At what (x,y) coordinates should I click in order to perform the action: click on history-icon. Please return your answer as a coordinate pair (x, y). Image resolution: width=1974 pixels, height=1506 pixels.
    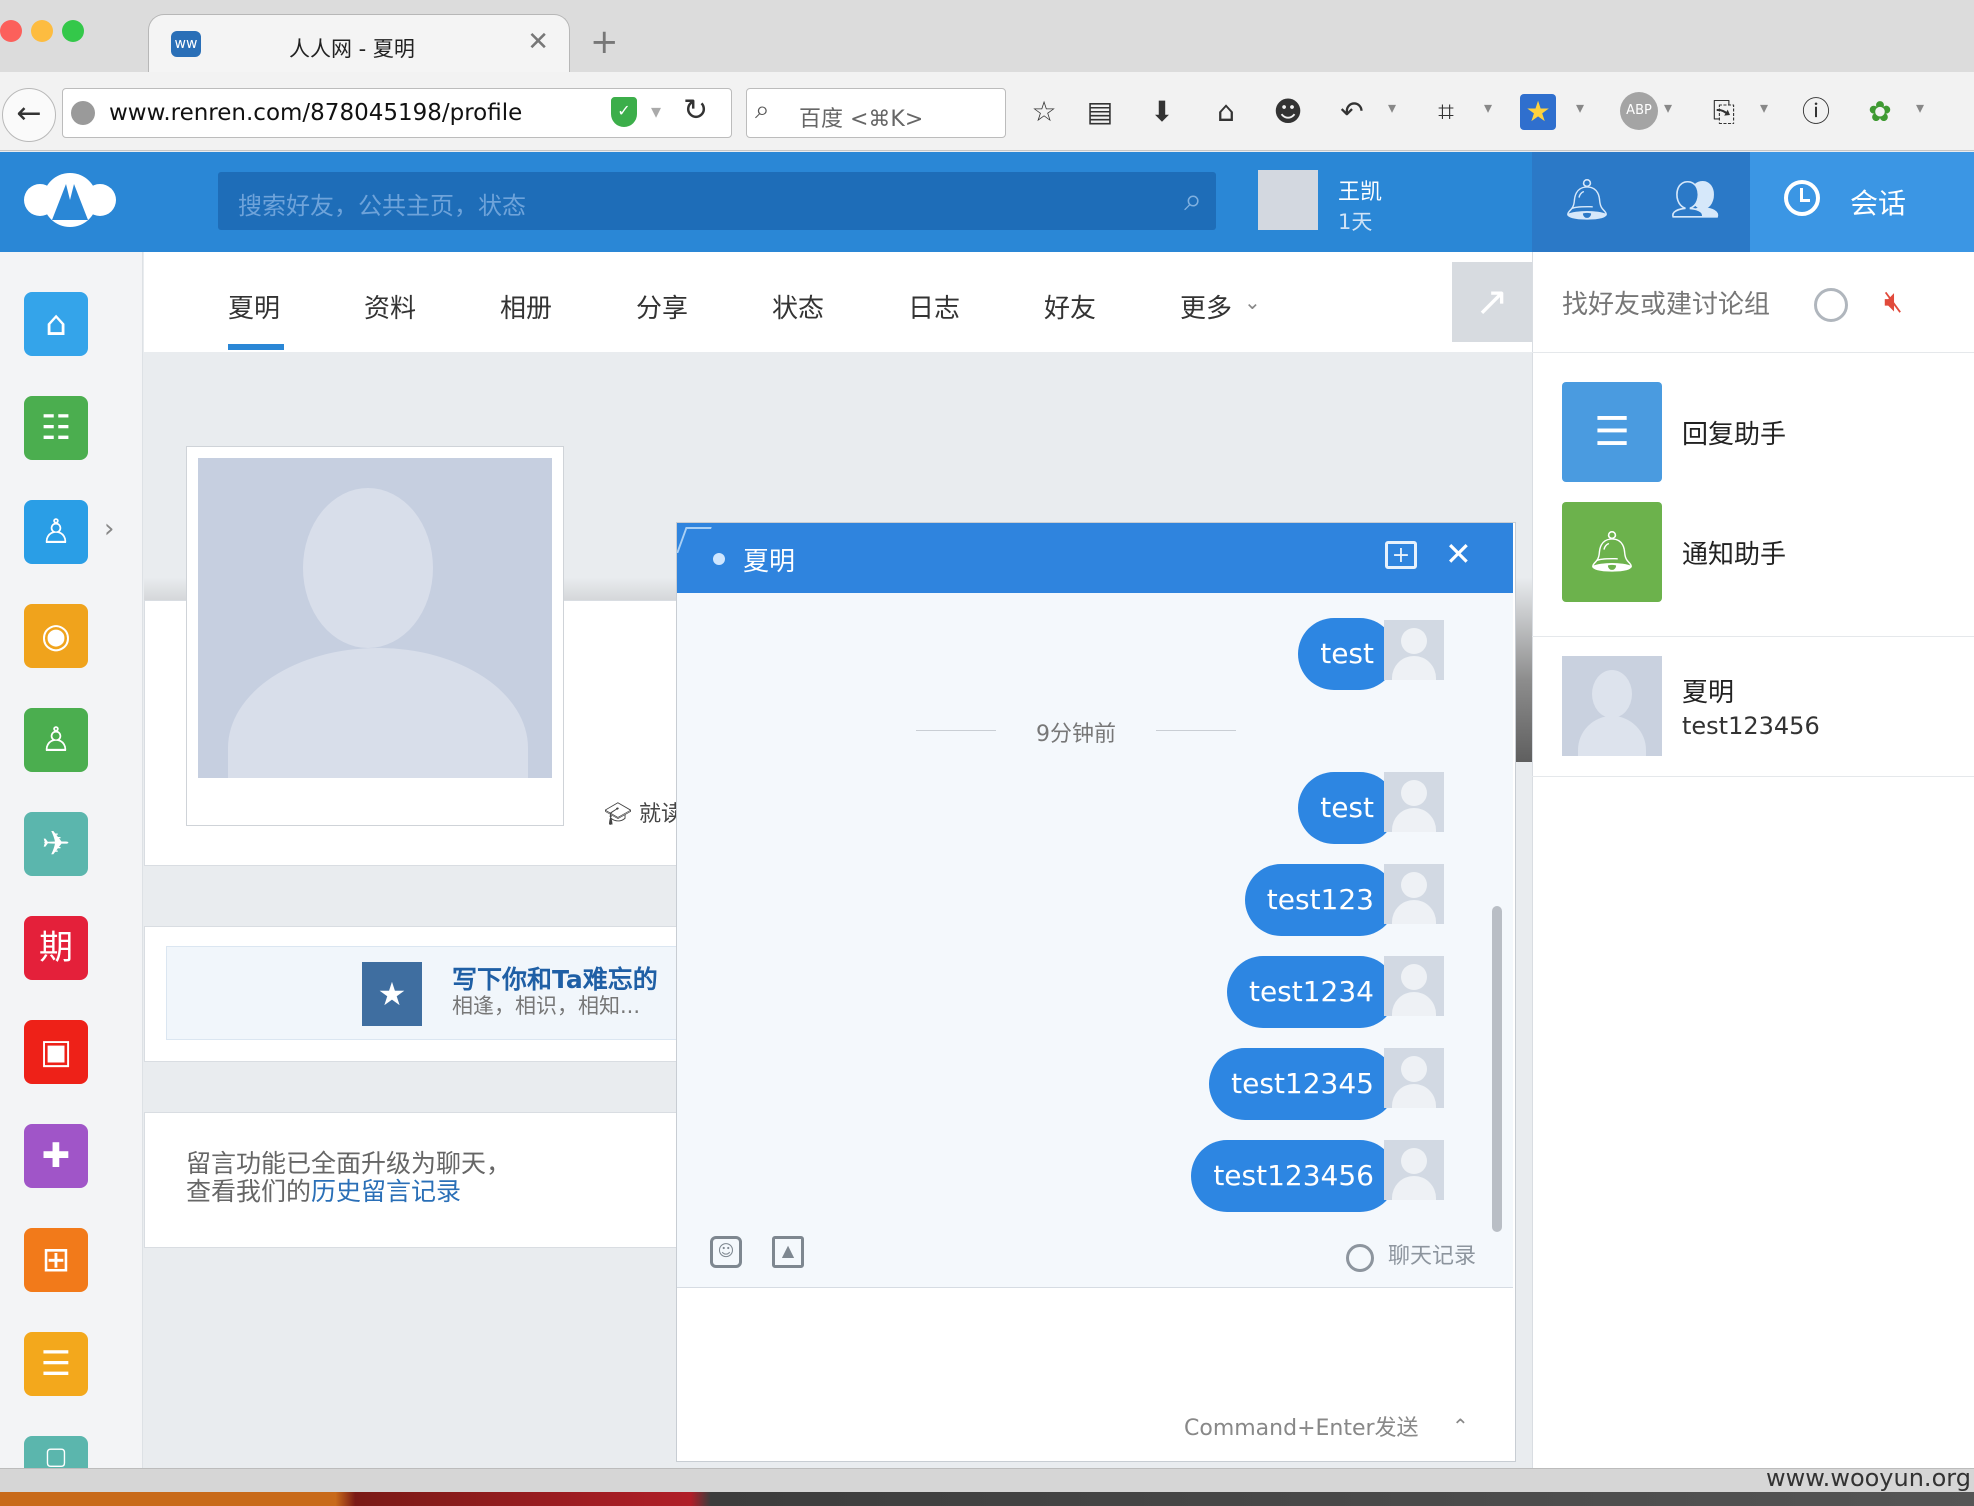
    Looking at the image, I should click on (1360, 1258).